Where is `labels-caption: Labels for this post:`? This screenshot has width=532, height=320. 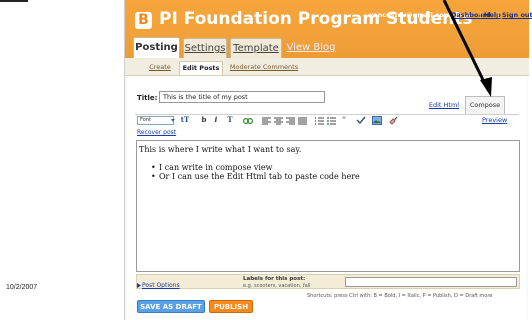 labels-caption: Labels for this post: is located at coordinates (274, 279).